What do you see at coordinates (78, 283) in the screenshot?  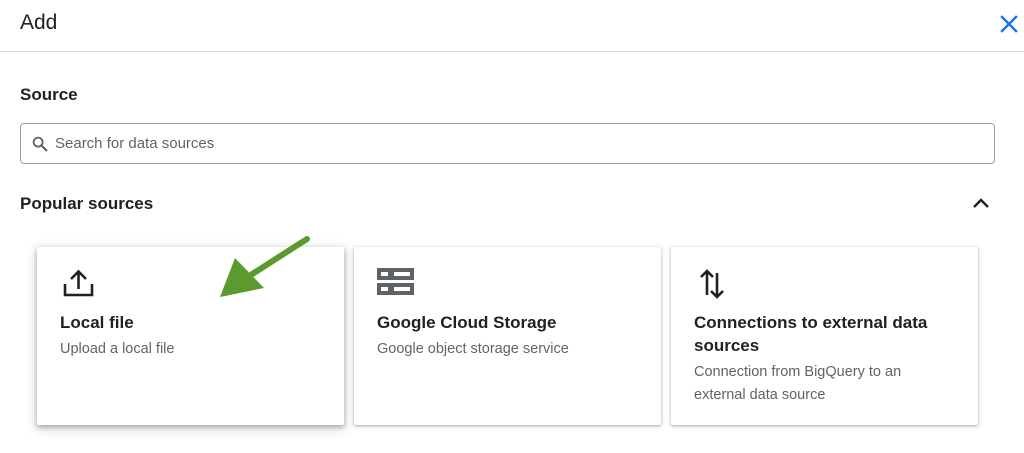 I see `upload-icon` at bounding box center [78, 283].